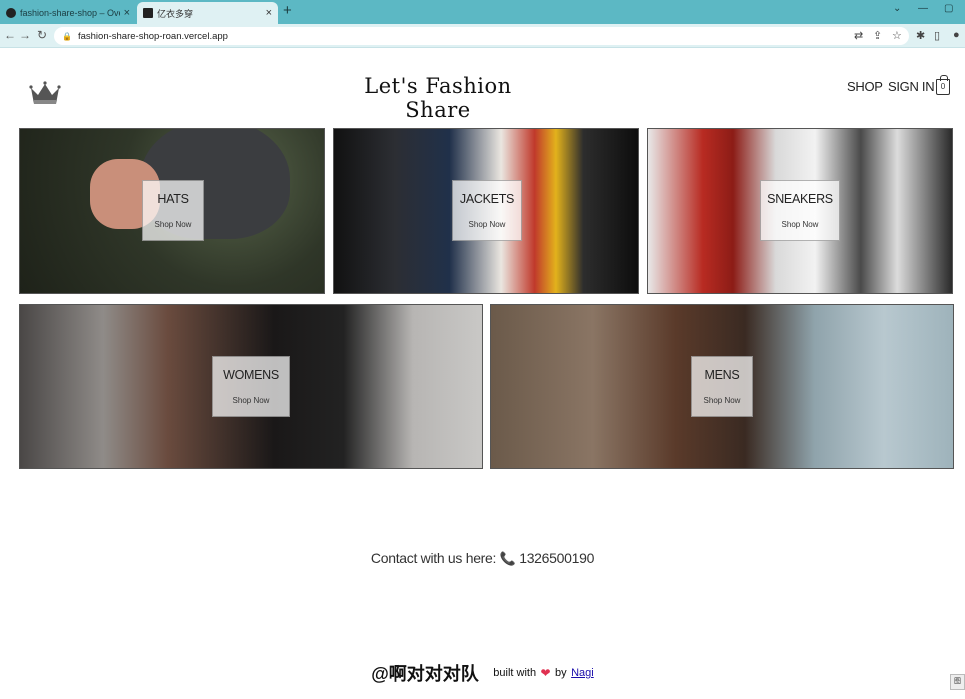 This screenshot has width=965, height=699. I want to click on category-tile-mens: MENS Shop Now, so click(722, 386).